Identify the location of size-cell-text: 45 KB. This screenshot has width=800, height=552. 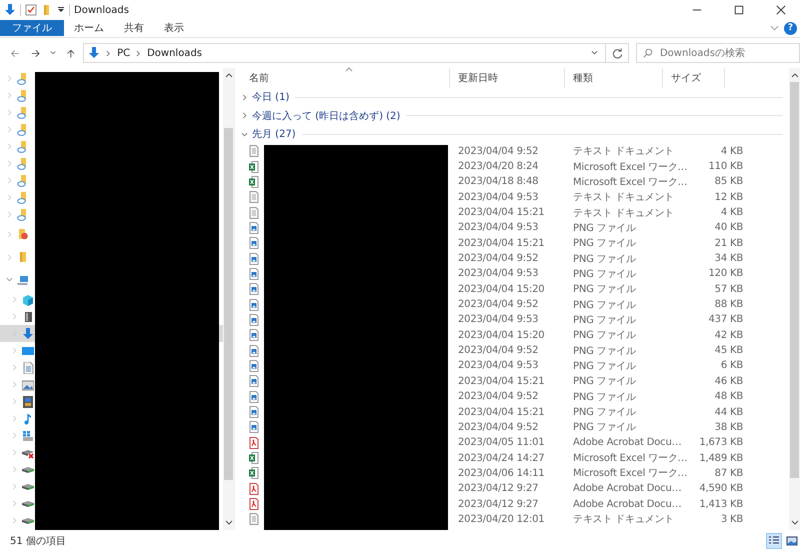
(728, 350).